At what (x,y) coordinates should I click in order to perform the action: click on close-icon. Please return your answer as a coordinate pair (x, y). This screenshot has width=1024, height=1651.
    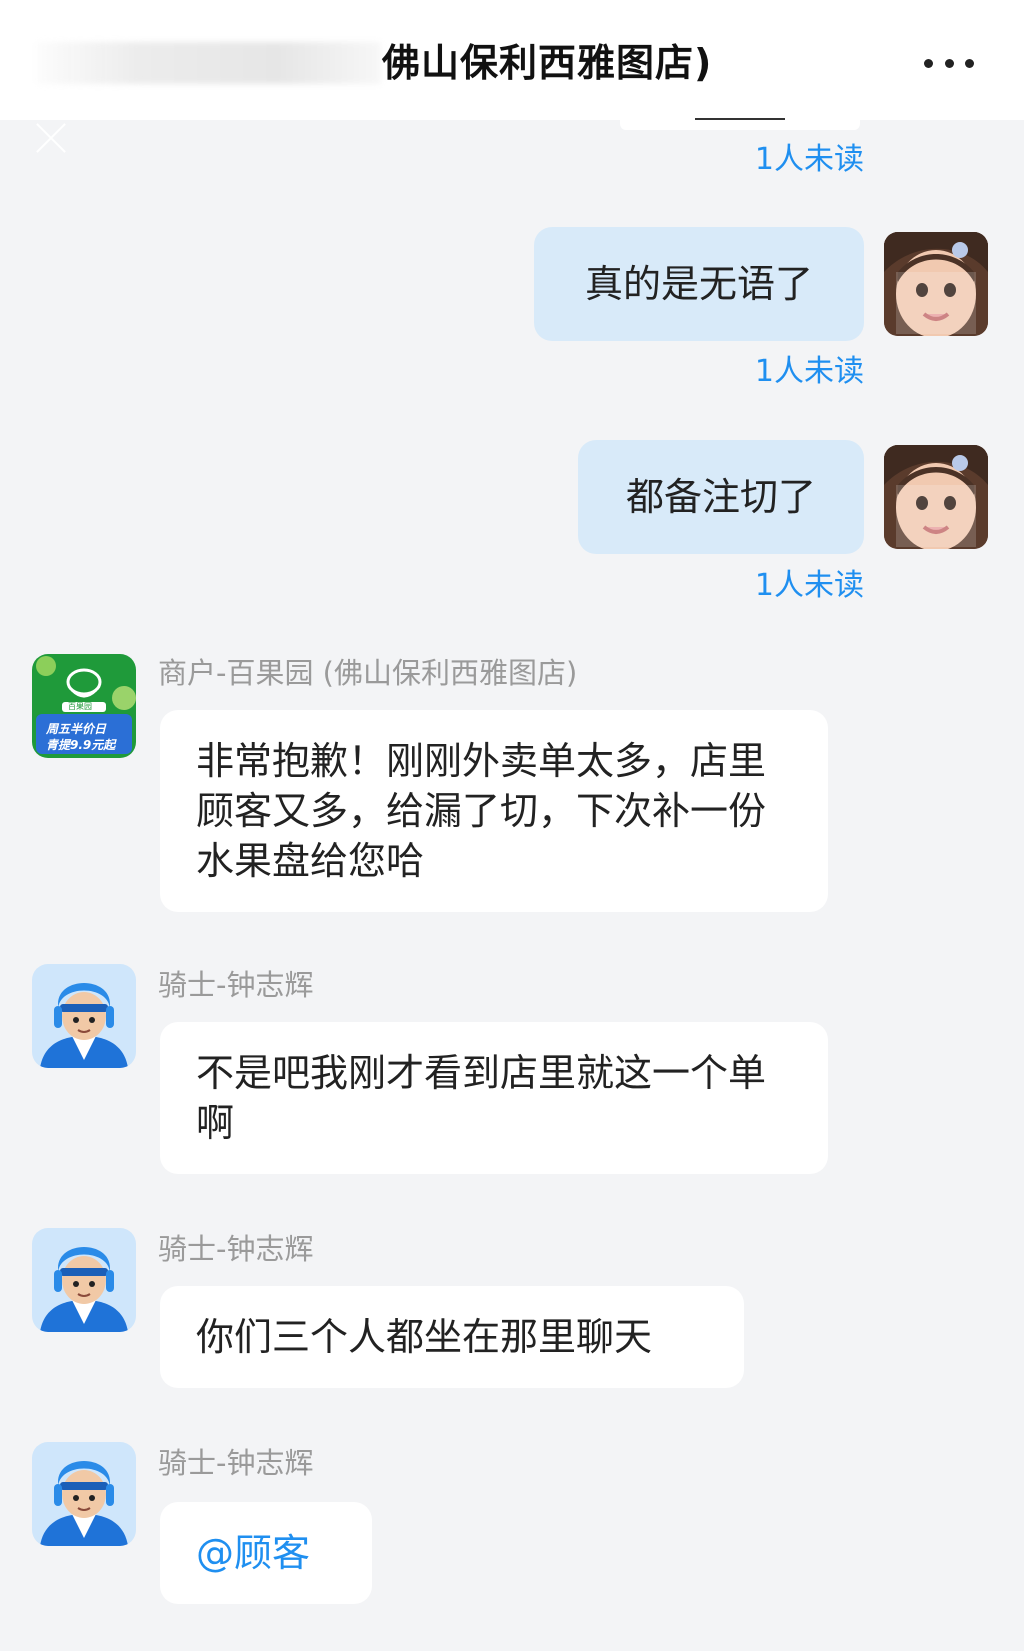
    Looking at the image, I should click on (51, 137).